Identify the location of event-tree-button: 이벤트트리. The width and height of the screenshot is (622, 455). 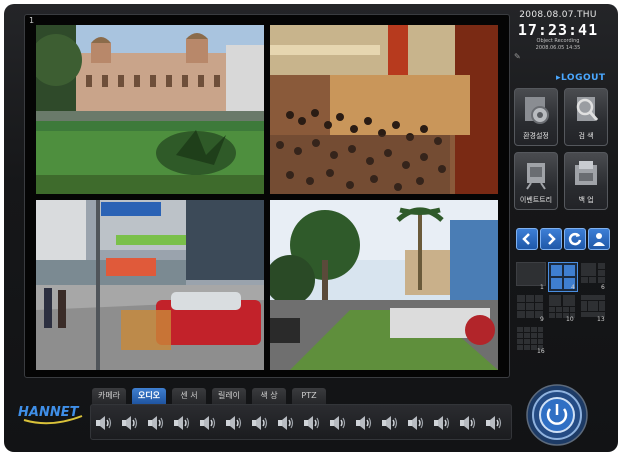
(536, 181).